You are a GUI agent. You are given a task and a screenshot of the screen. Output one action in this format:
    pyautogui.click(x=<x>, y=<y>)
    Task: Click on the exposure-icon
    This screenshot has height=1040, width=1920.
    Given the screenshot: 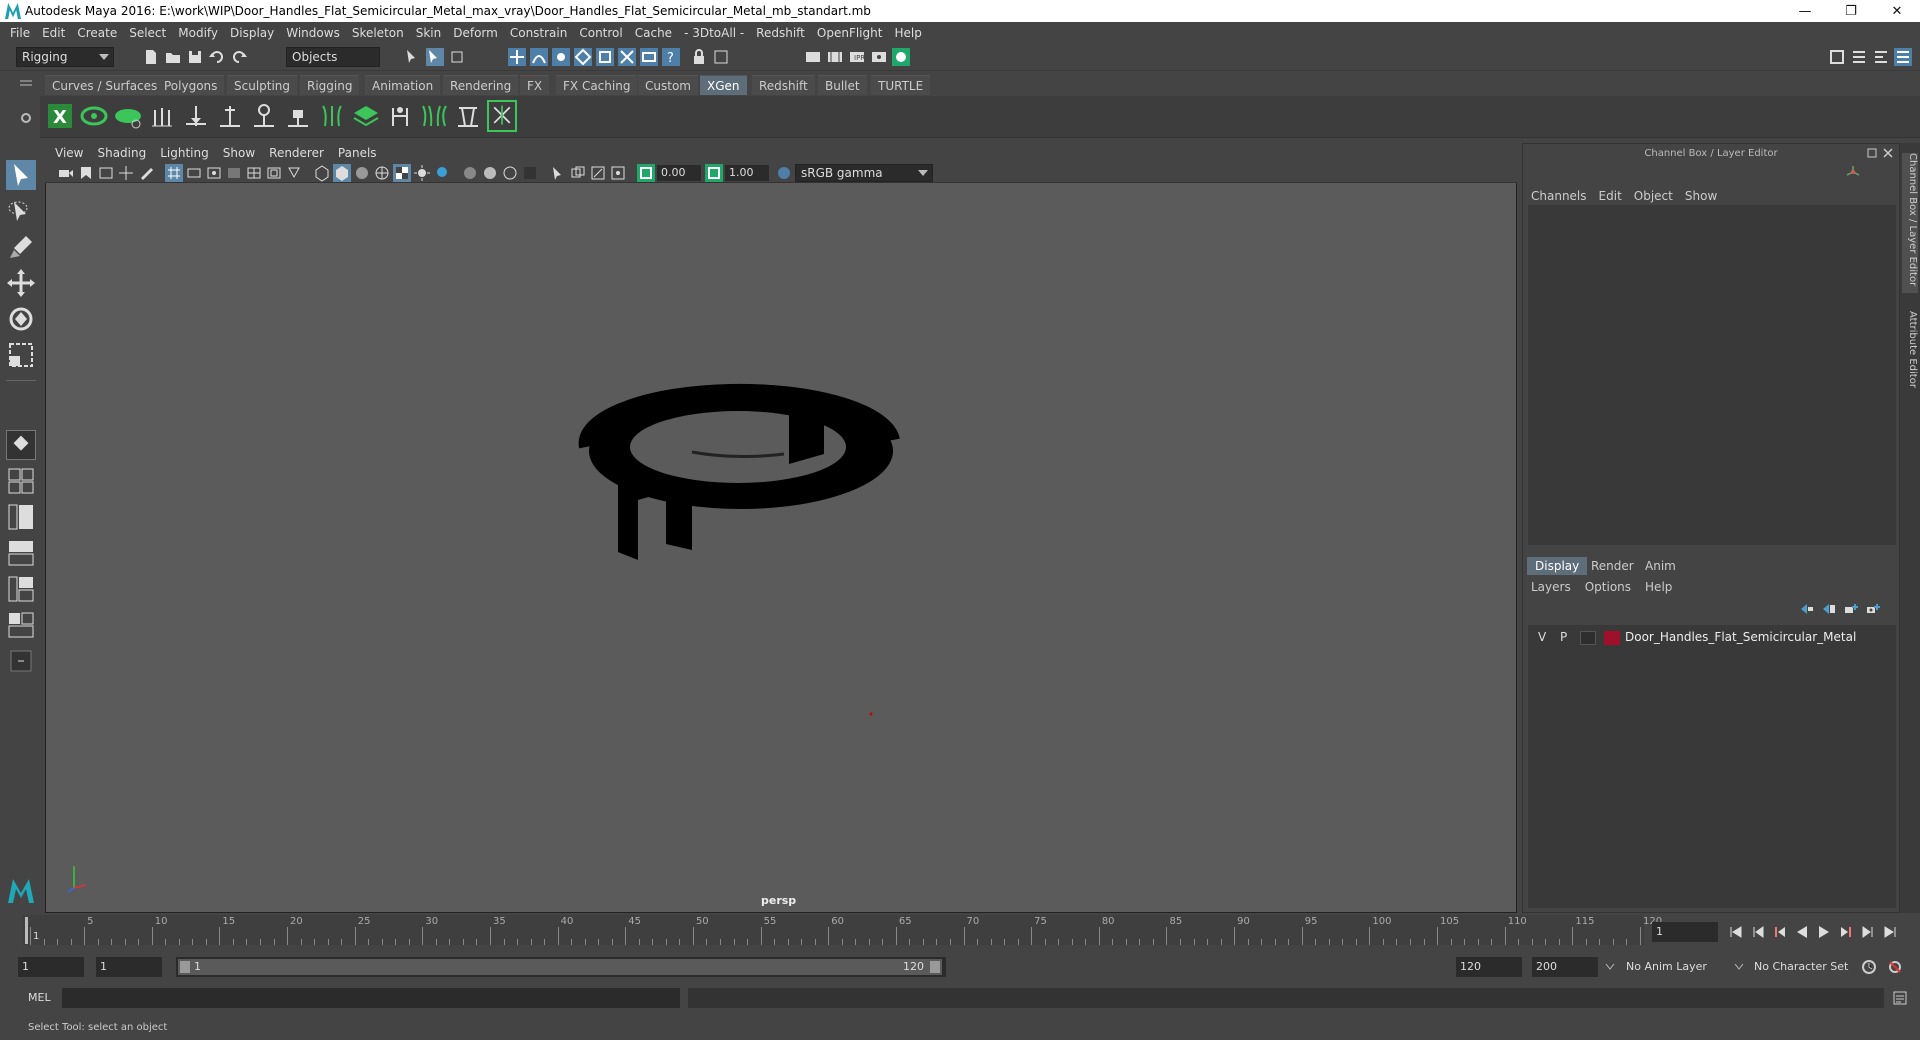 What is the action you would take?
    pyautogui.click(x=646, y=173)
    